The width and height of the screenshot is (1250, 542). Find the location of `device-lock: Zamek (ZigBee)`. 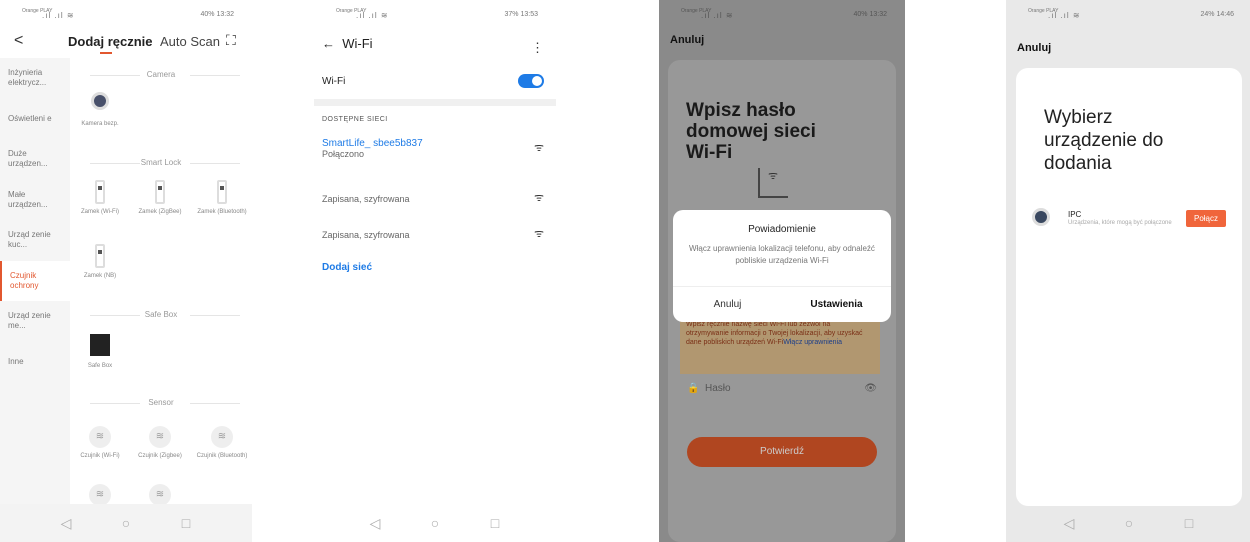

device-lock: Zamek (ZigBee) is located at coordinates (160, 198).